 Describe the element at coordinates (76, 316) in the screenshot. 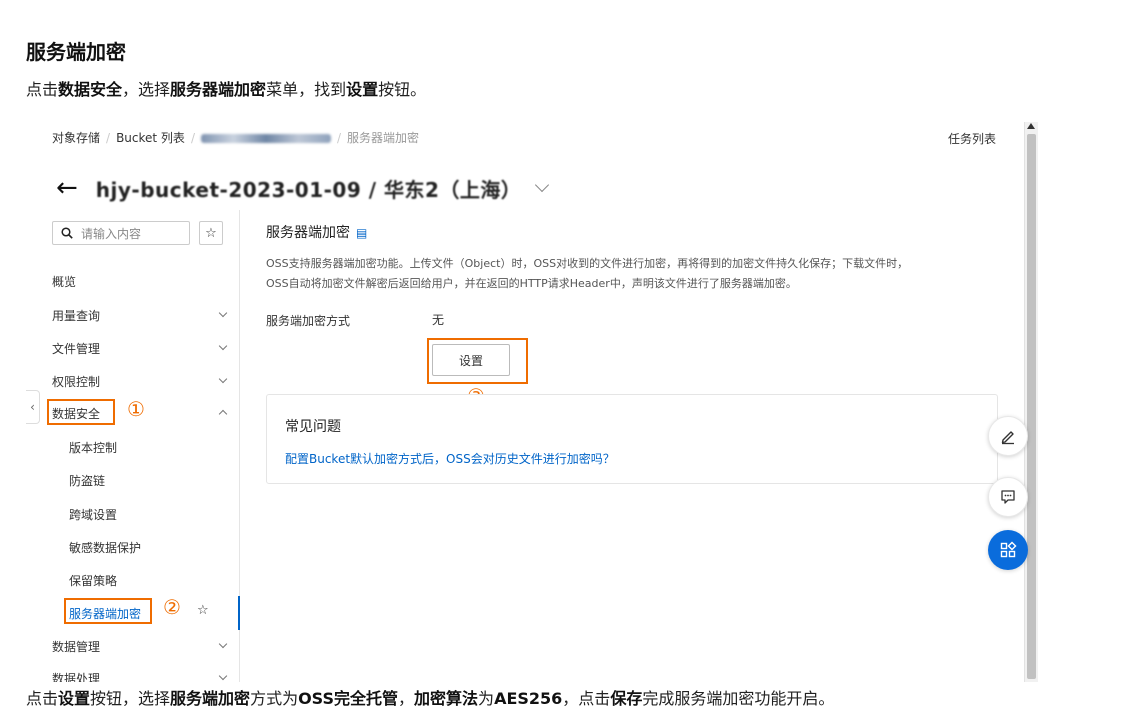

I see `label: 用量查询` at that location.